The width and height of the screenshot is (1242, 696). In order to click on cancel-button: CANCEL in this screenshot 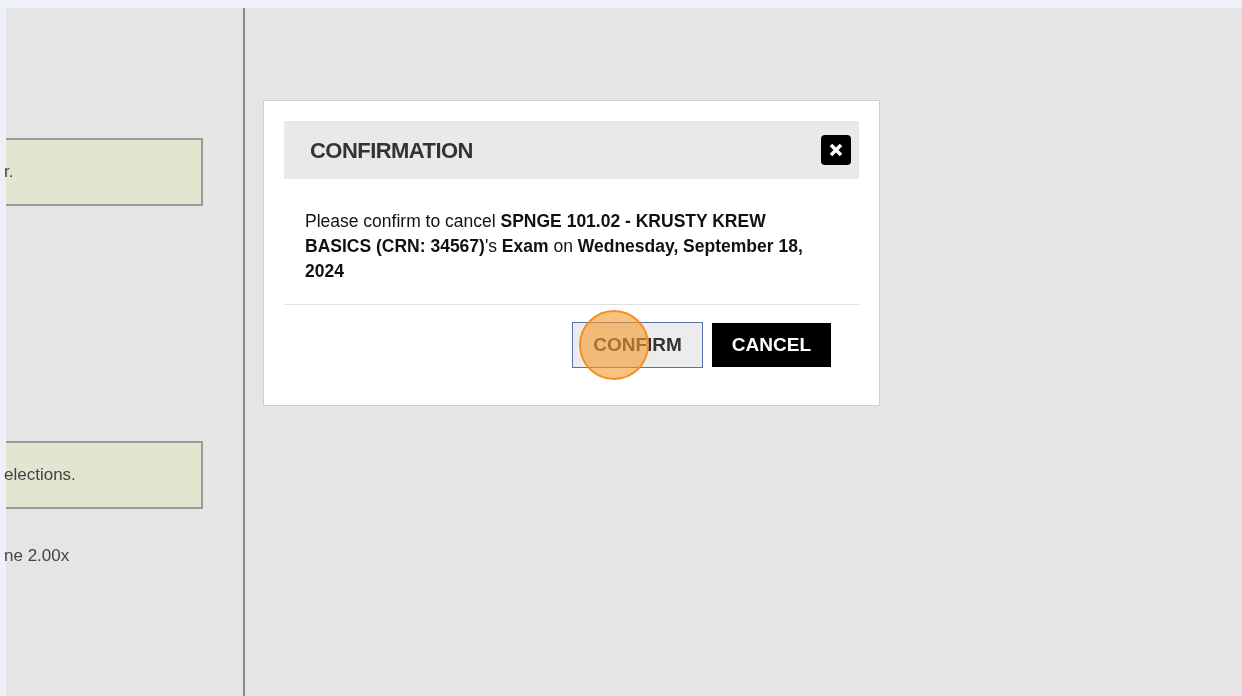, I will do `click(771, 345)`.